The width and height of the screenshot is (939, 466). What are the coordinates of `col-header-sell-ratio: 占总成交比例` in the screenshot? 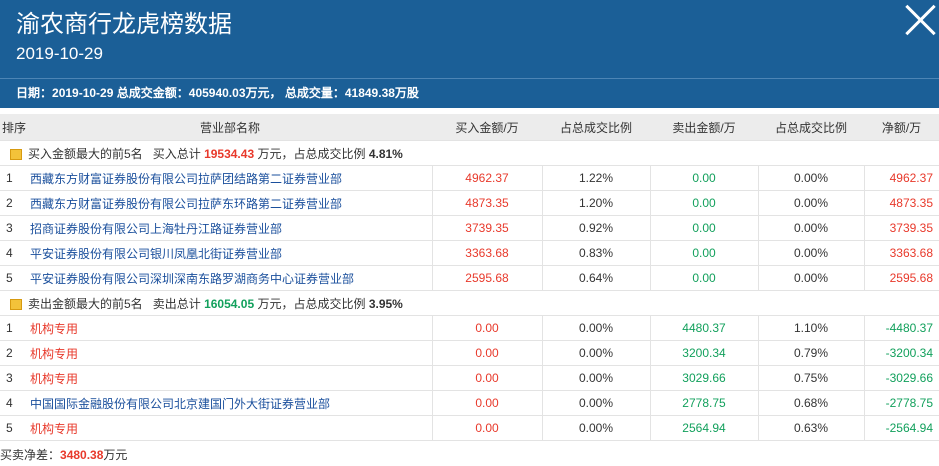 It's located at (811, 127).